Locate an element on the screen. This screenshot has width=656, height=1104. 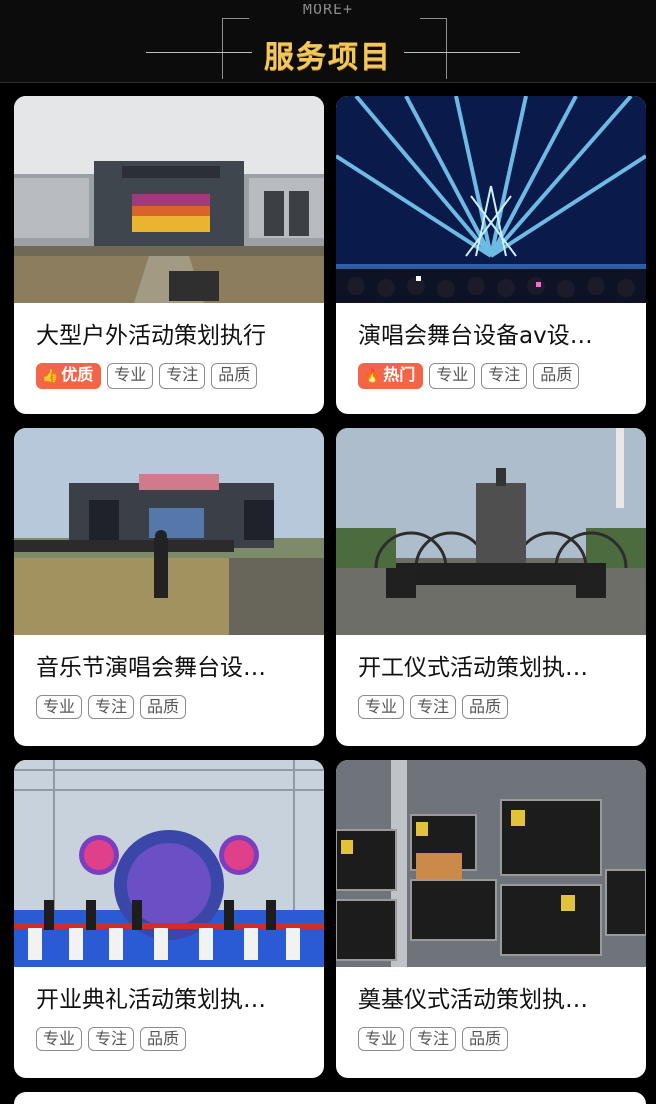
quality-badge: 👍 优质 is located at coordinates (69, 376).